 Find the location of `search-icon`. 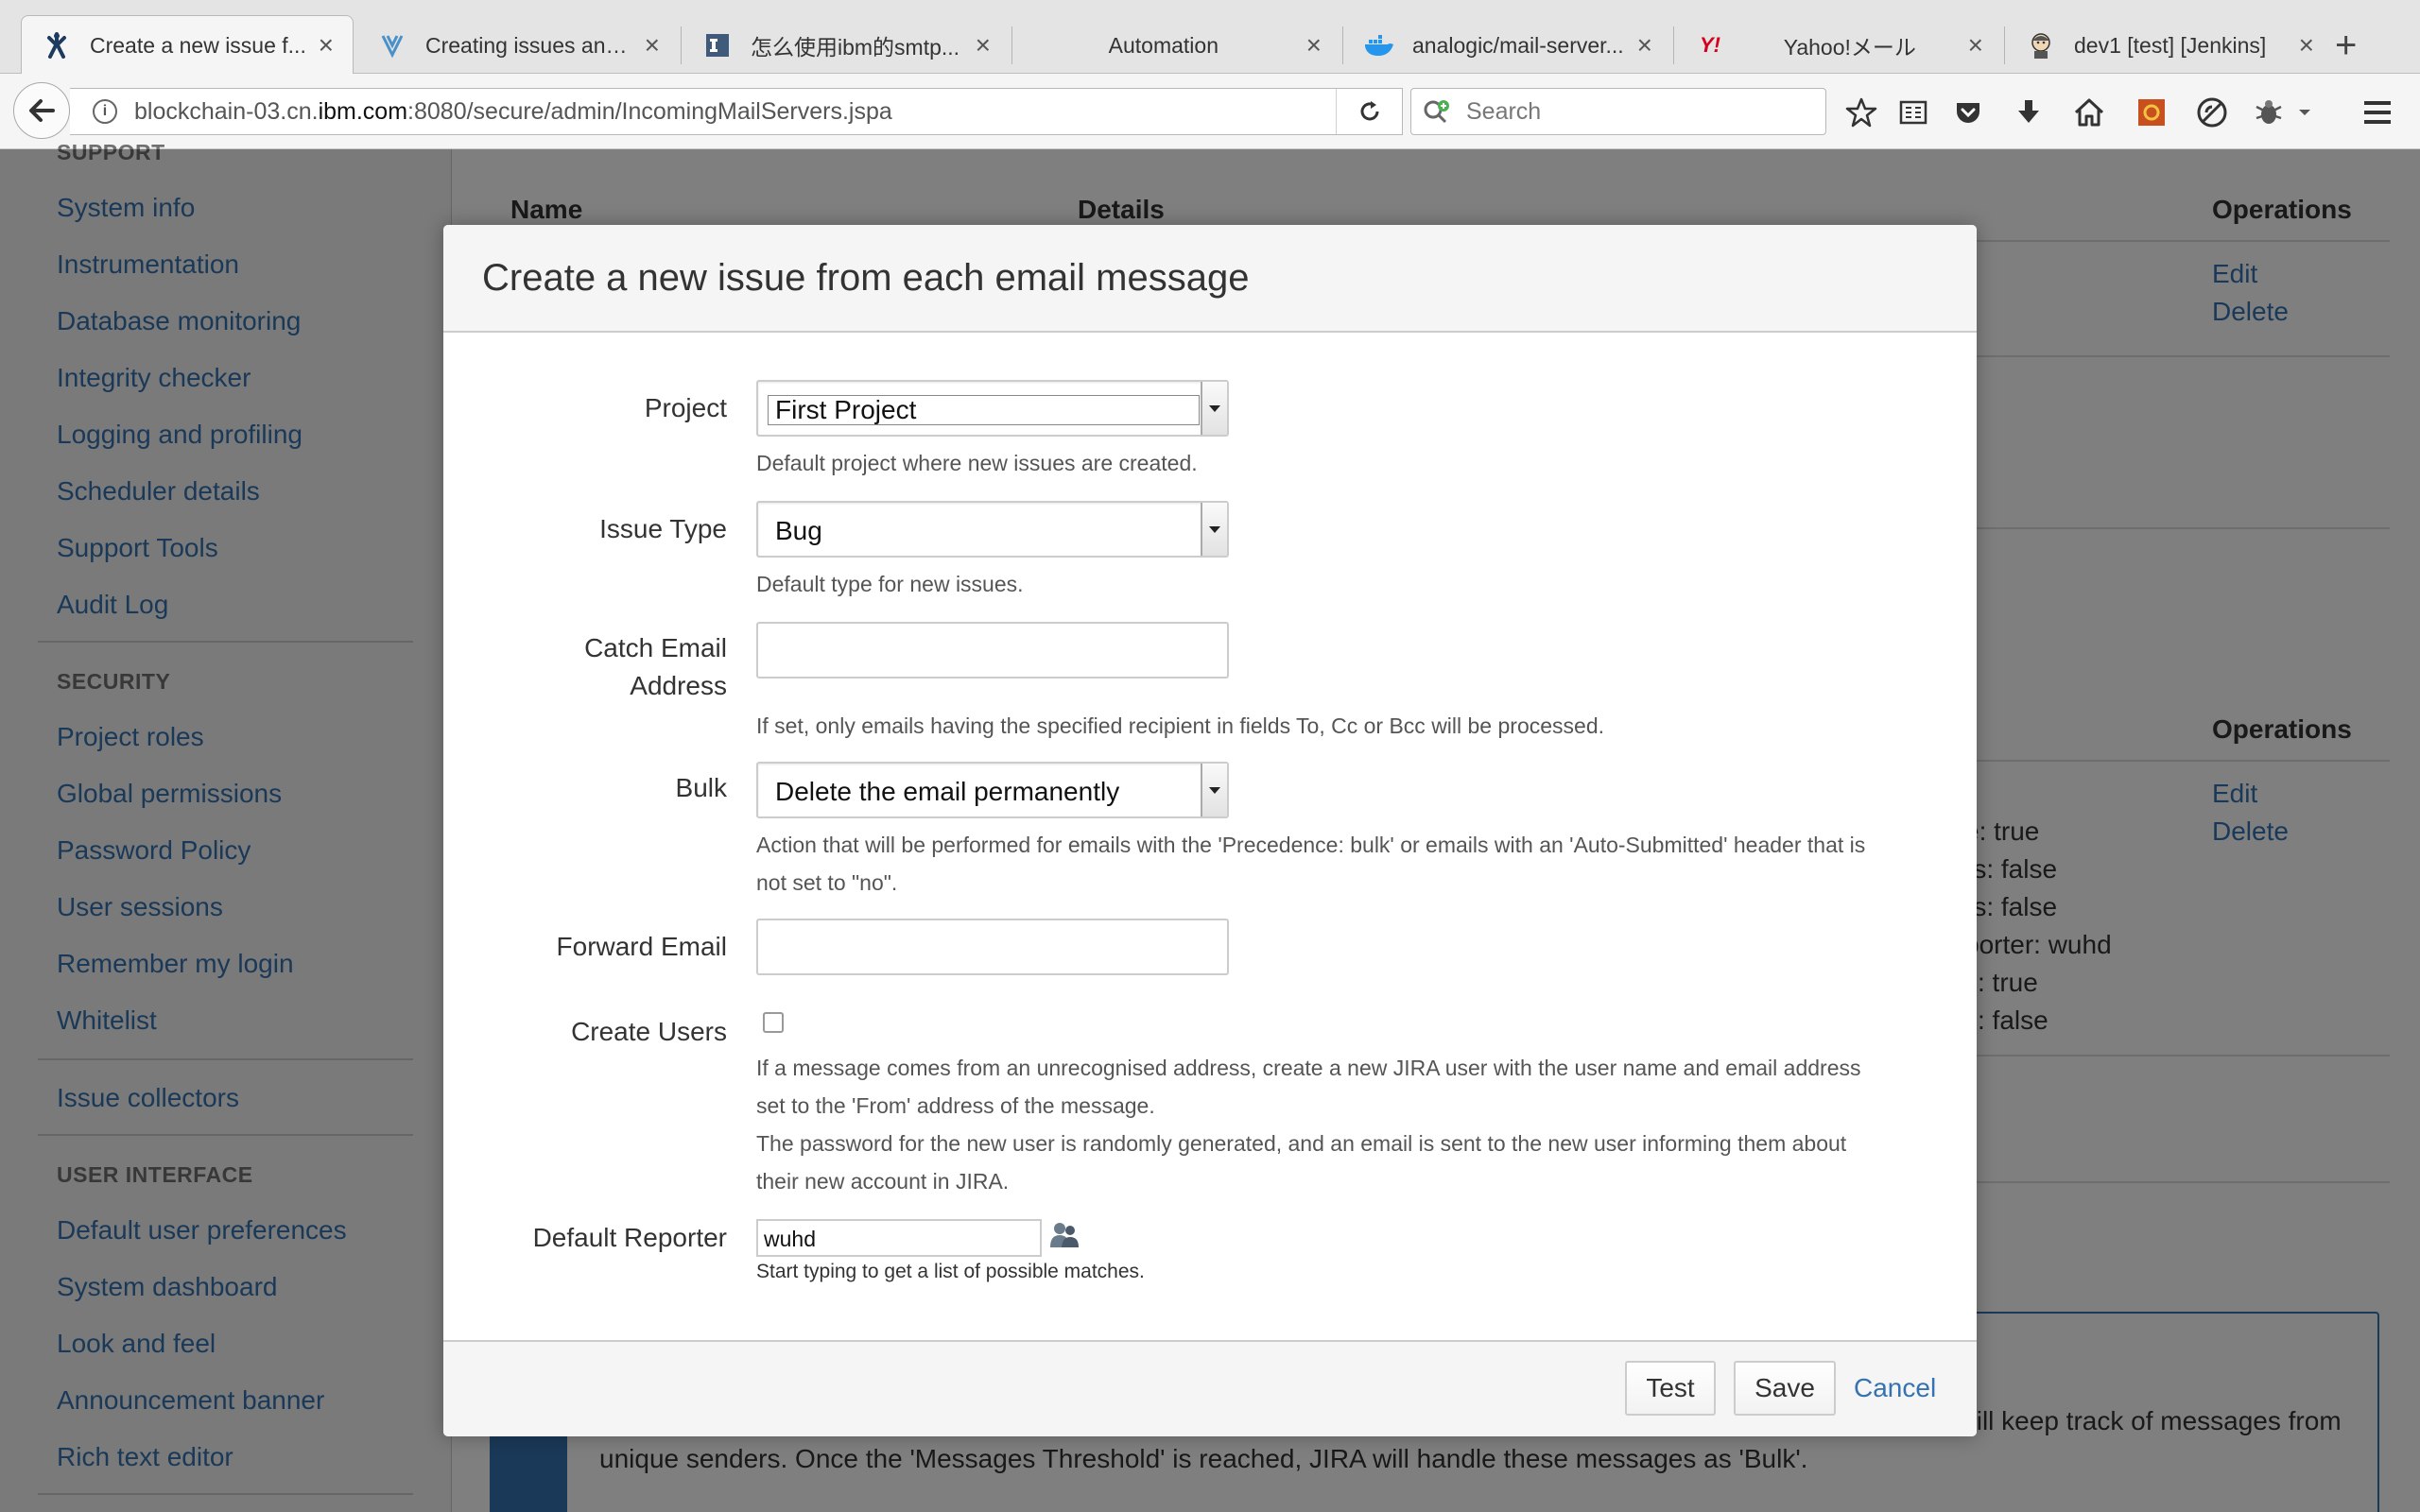

search-icon is located at coordinates (1439, 111).